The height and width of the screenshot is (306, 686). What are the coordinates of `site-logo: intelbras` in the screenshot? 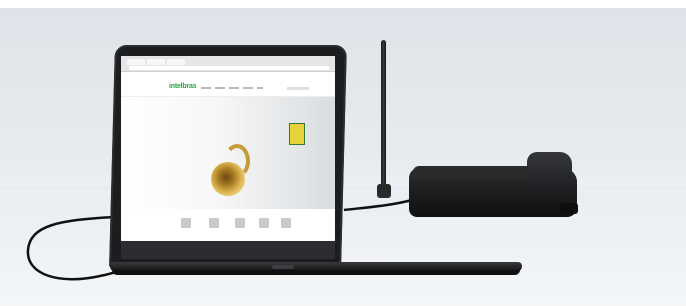 It's located at (183, 86).